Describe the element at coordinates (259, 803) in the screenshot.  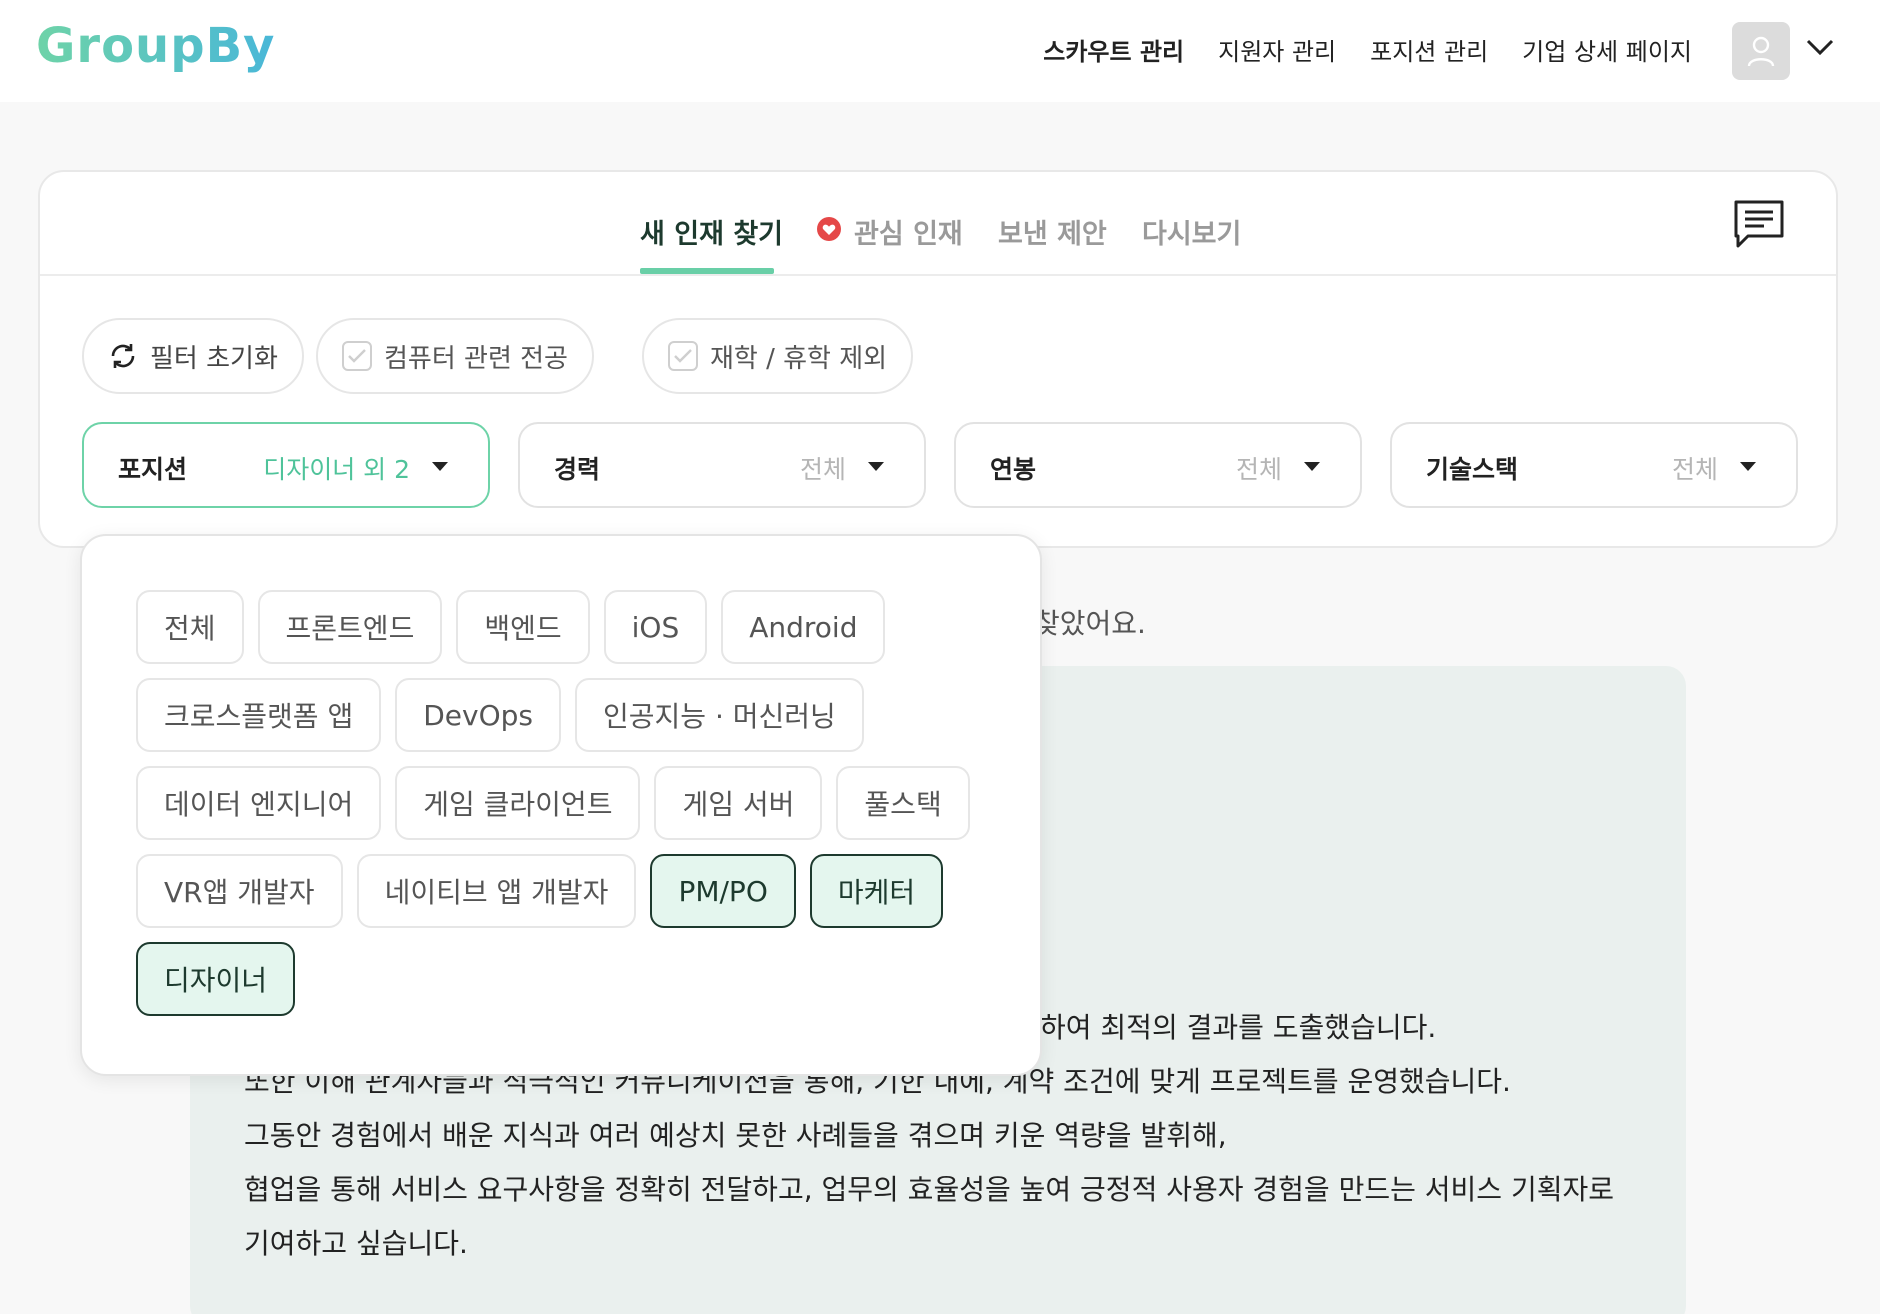
I see `position-option-chip: 데이터 엔지니어` at that location.